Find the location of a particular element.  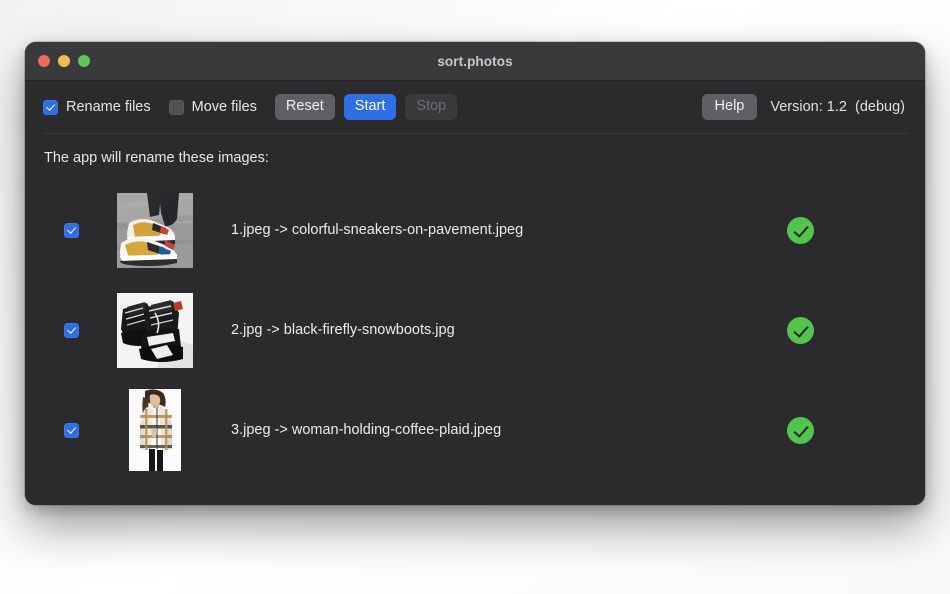

close-button is located at coordinates (44, 61).